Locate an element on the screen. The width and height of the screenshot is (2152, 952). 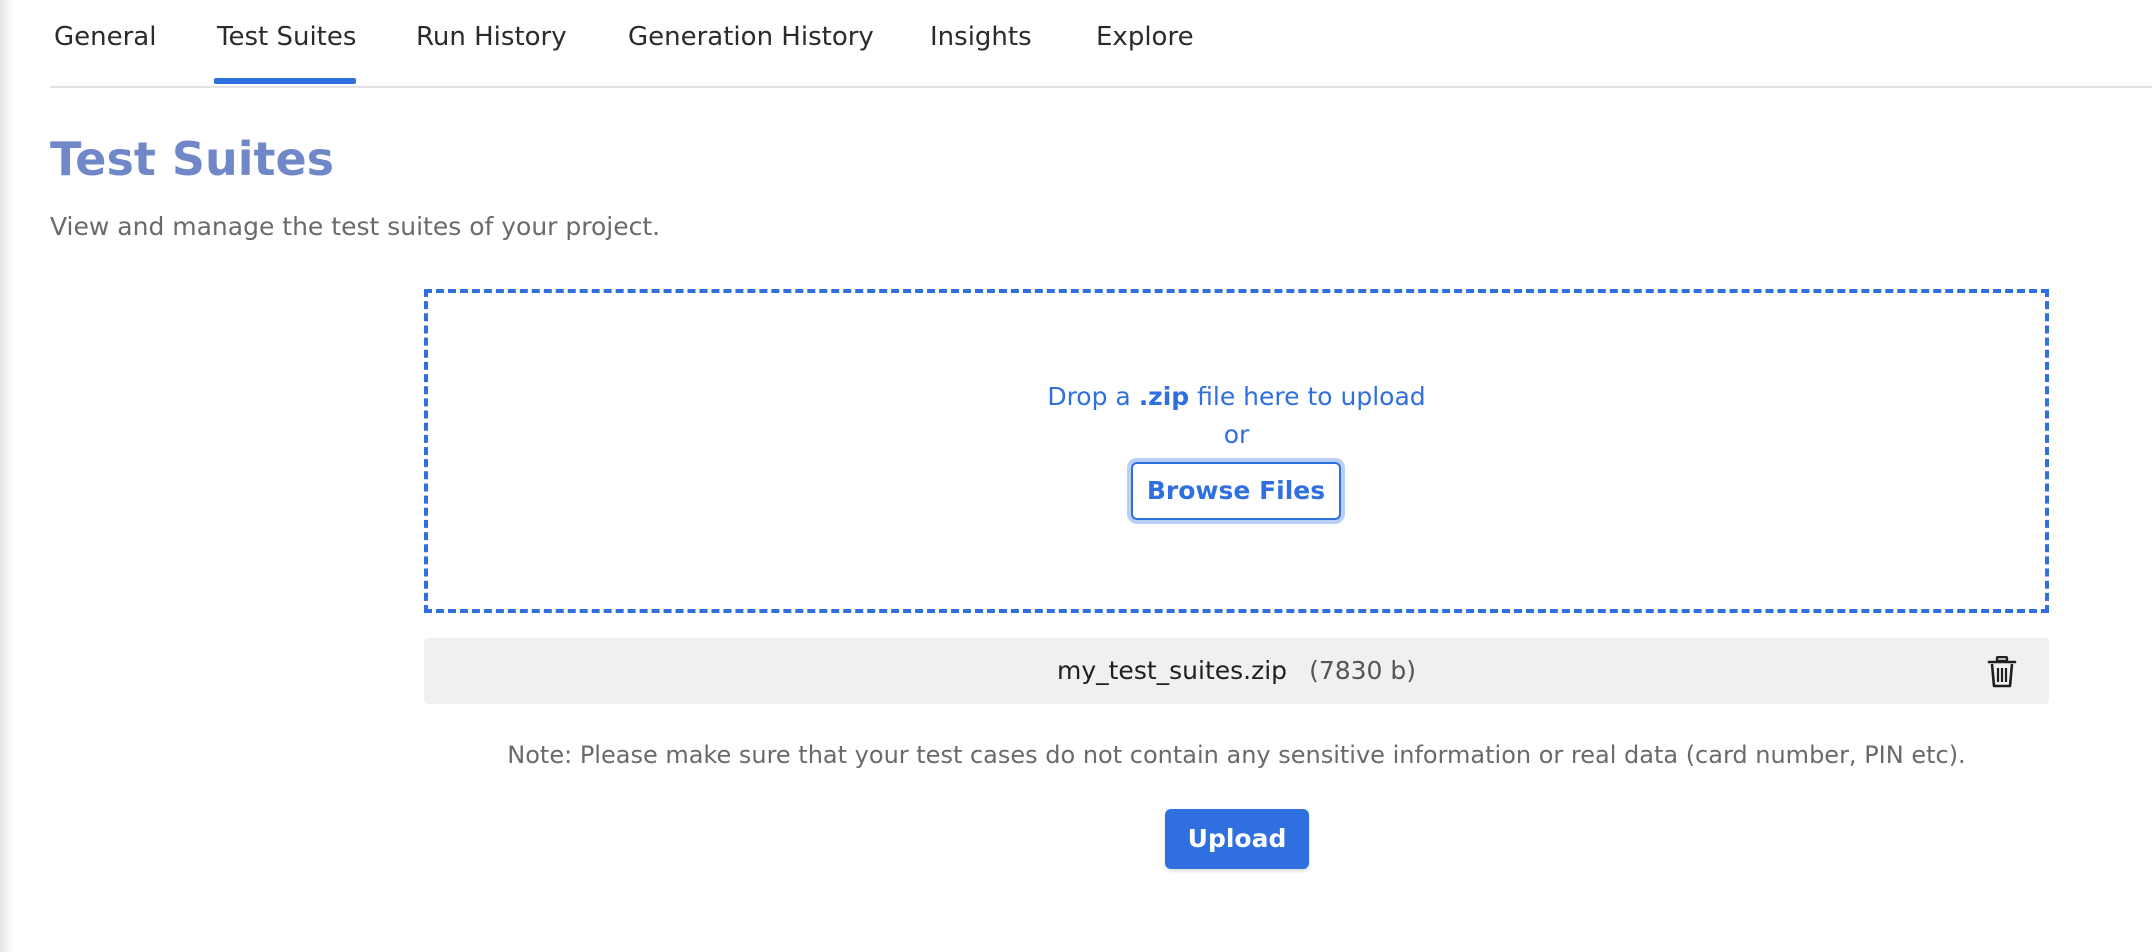
drop-text-after: file here to upload is located at coordinates (1307, 396).